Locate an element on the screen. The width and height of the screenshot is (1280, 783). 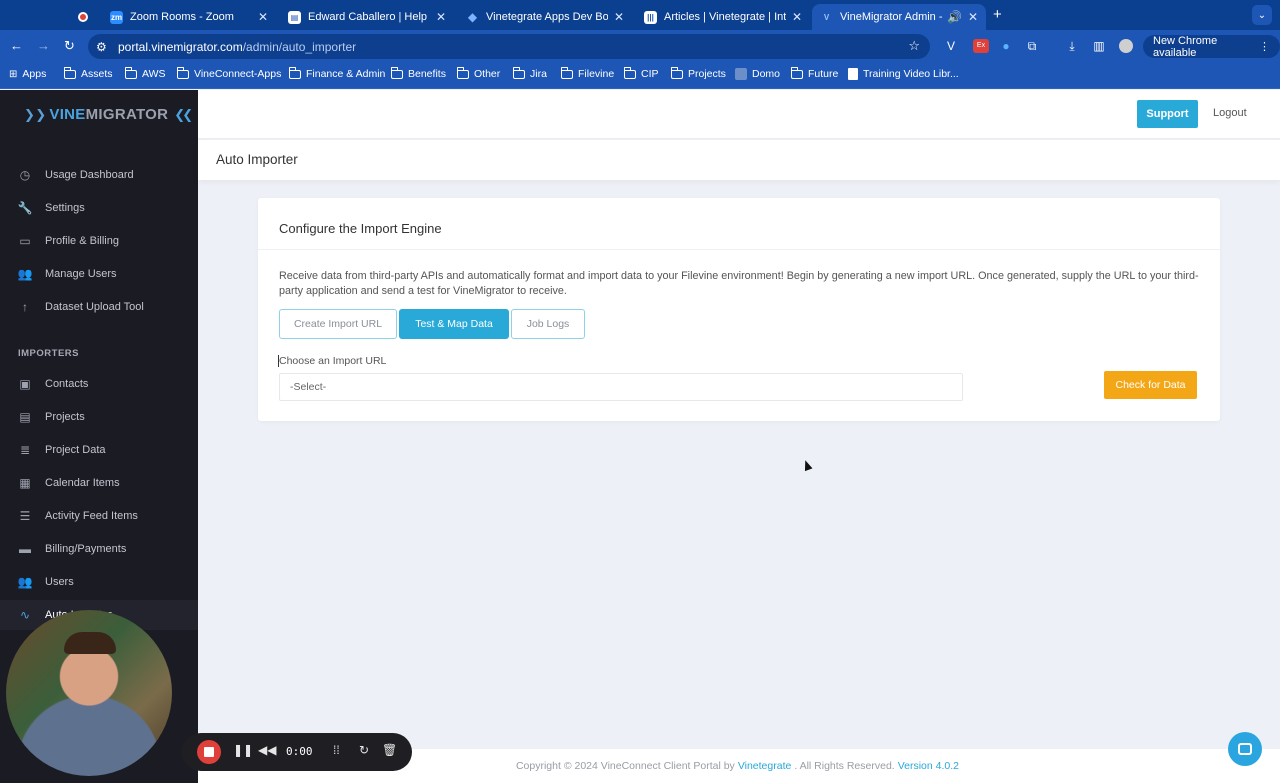
credit-card-icon: ▬ is located at coordinates (25, 549).